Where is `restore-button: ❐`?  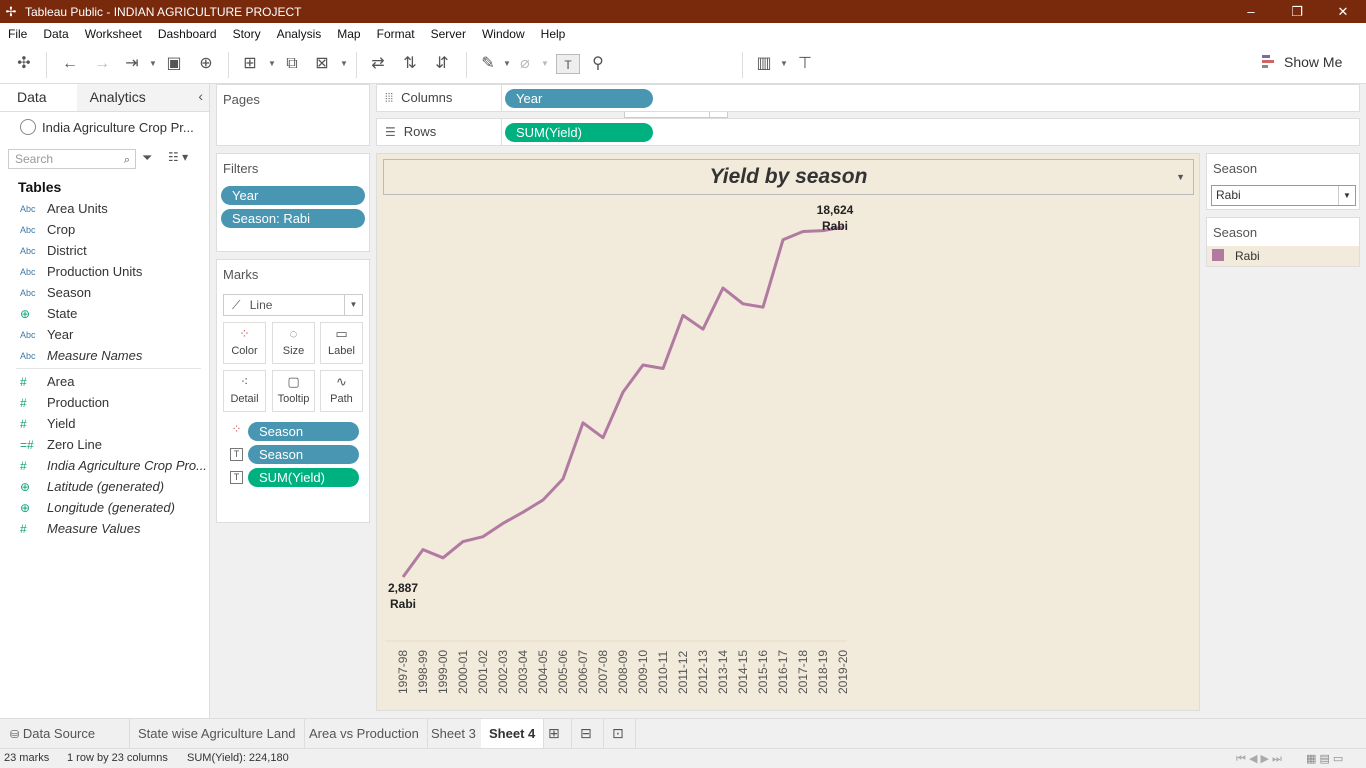 restore-button: ❐ is located at coordinates (1297, 12).